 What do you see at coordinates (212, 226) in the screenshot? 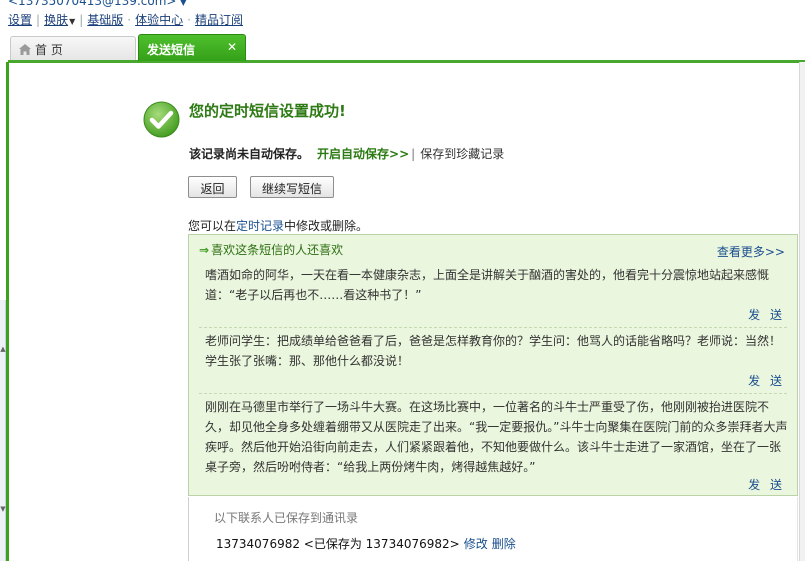
I see `edit-hint-prefix: 您可以在` at bounding box center [212, 226].